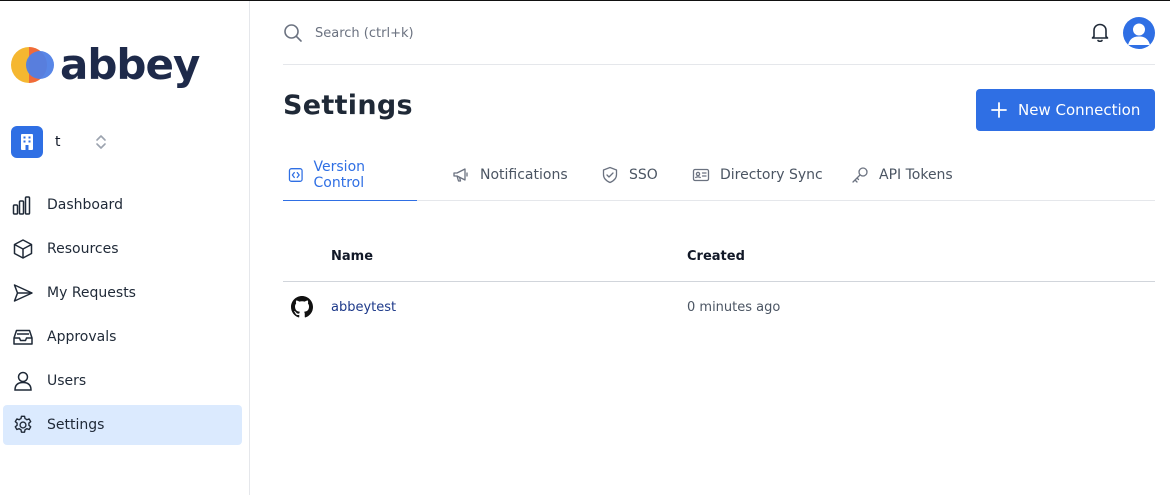 The height and width of the screenshot is (495, 1170). I want to click on bell-icon, so click(1100, 32).